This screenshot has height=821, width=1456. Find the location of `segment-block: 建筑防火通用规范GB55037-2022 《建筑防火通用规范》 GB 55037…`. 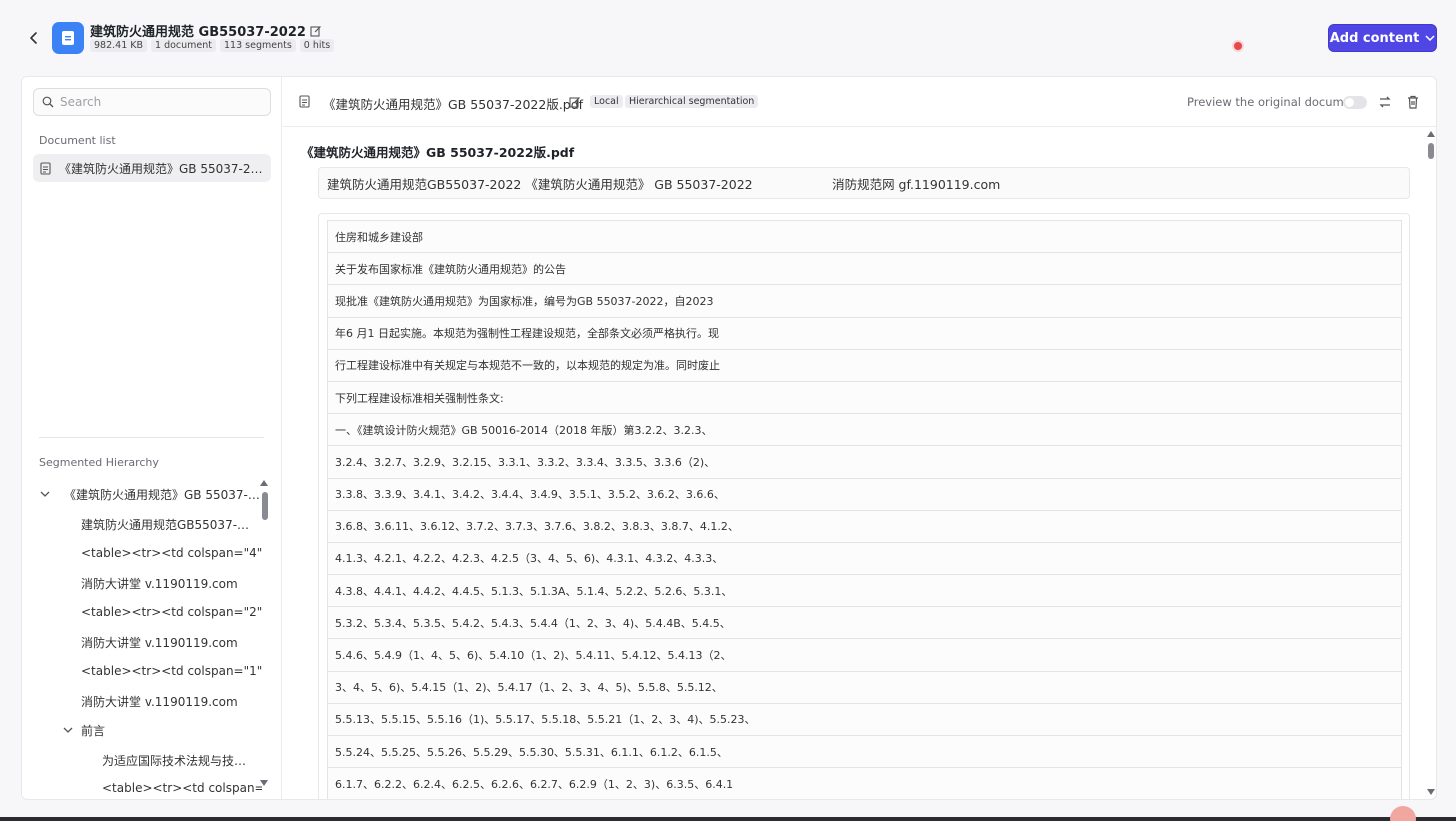

segment-block: 建筑防火通用规范GB55037-2022 《建筑防火通用规范》 GB 55037… is located at coordinates (864, 183).